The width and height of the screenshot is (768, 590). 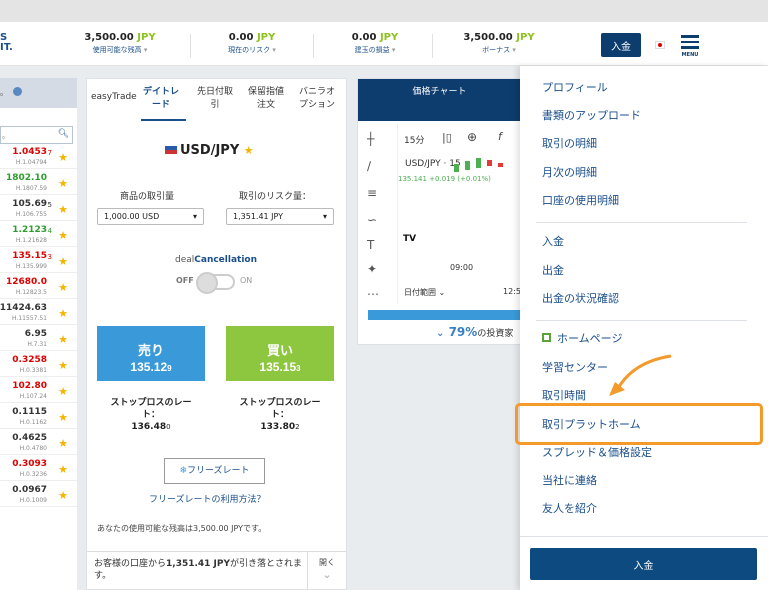 I want to click on on-label: ON, so click(x=246, y=280).